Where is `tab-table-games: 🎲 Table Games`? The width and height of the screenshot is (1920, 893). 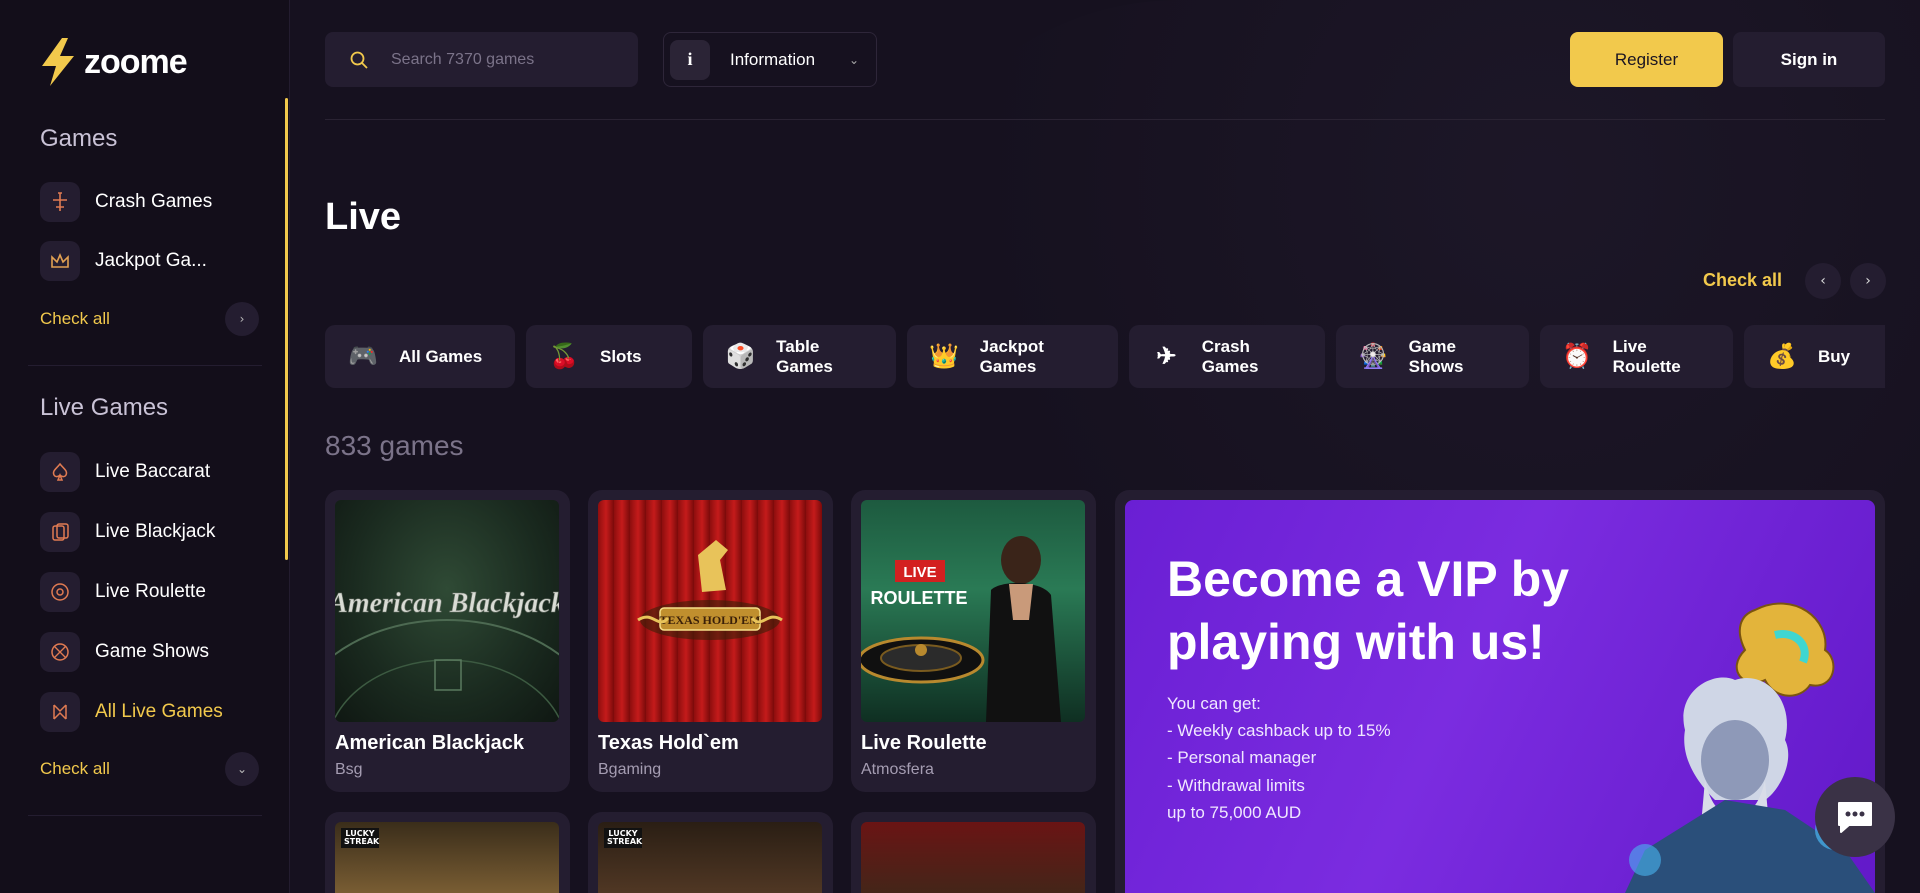 tab-table-games: 🎲 Table Games is located at coordinates (799, 356).